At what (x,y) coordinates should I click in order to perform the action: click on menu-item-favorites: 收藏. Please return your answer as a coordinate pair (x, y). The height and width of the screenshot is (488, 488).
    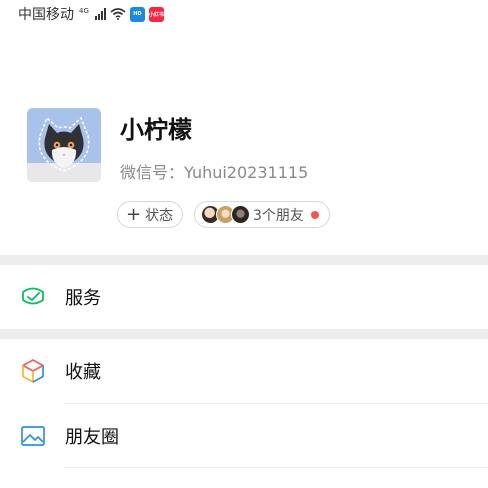
    Looking at the image, I should click on (244, 371).